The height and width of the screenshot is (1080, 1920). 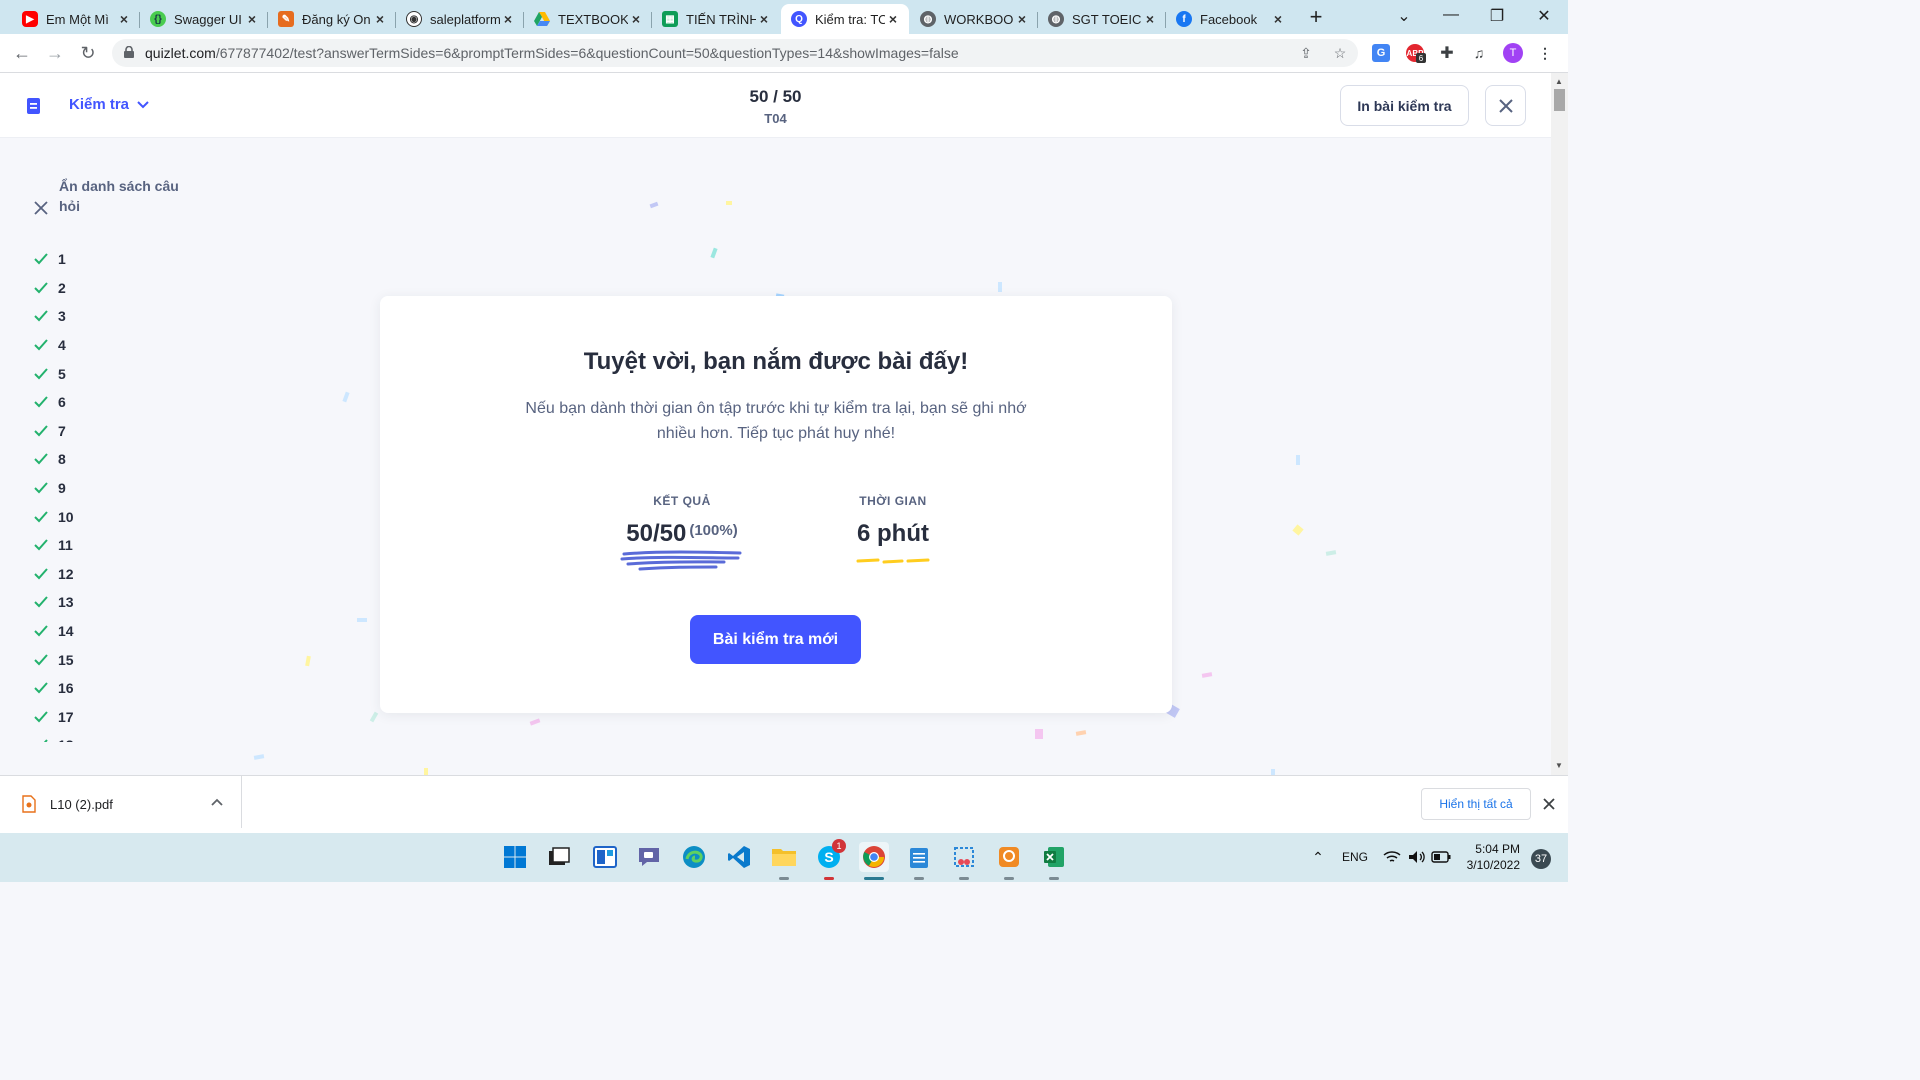 I want to click on question-item: 16, so click(x=94, y=688).